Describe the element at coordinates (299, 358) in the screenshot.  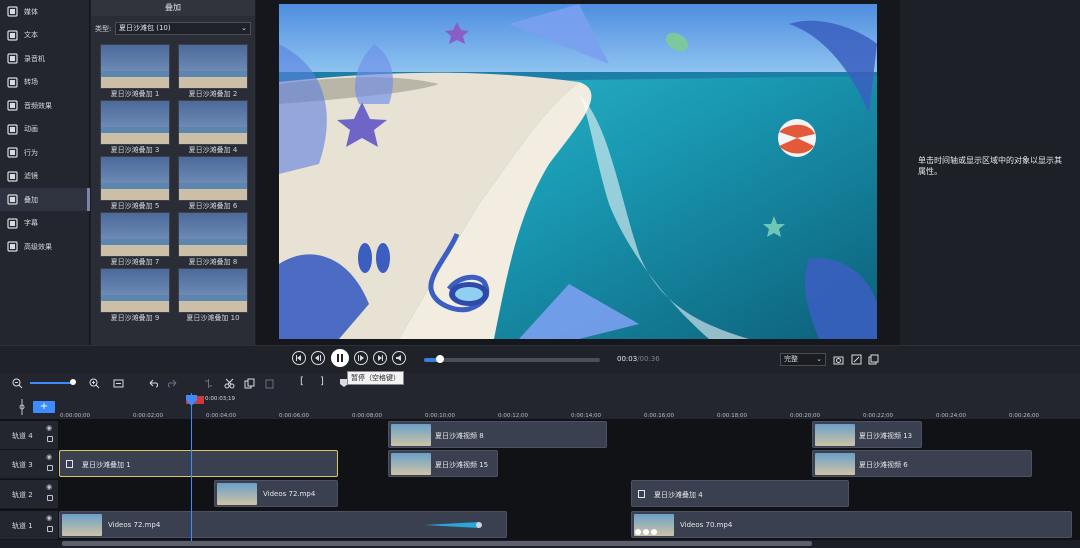
I see `skip-back-button` at that location.